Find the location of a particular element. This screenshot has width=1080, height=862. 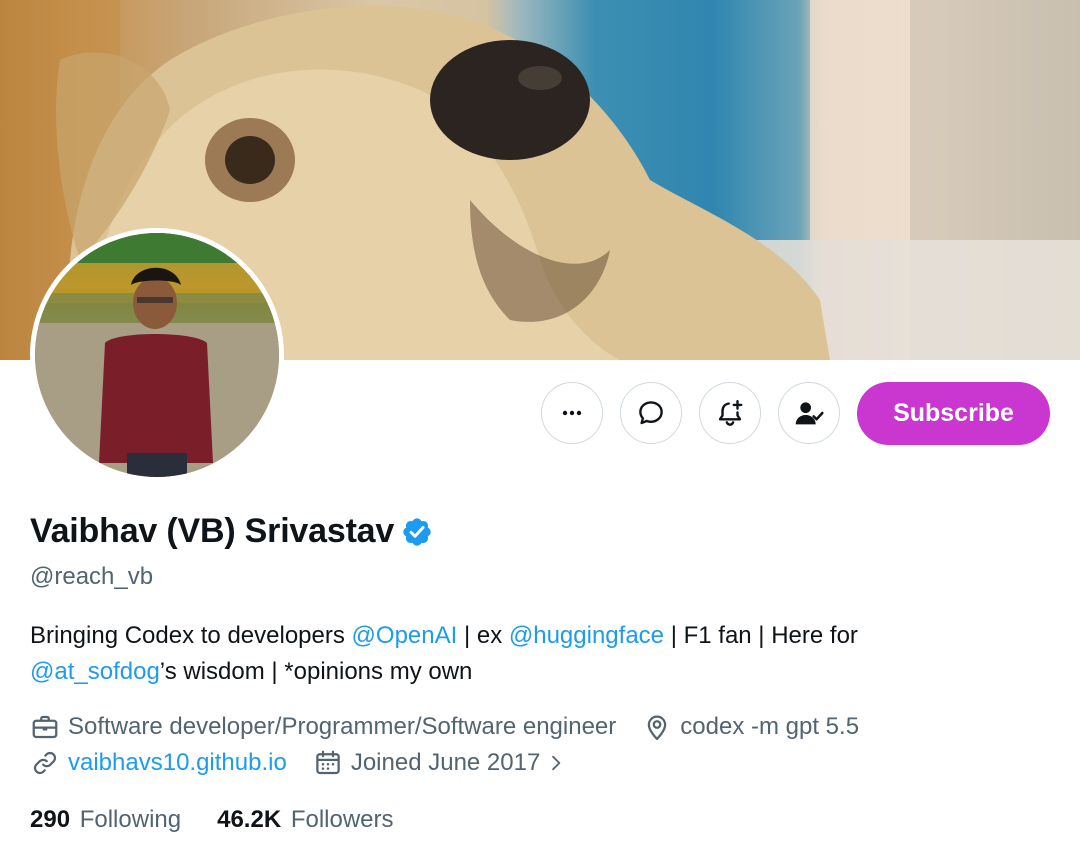

profile-name-row: Vaibhav (VB) Srivastav is located at coordinates (231, 531).